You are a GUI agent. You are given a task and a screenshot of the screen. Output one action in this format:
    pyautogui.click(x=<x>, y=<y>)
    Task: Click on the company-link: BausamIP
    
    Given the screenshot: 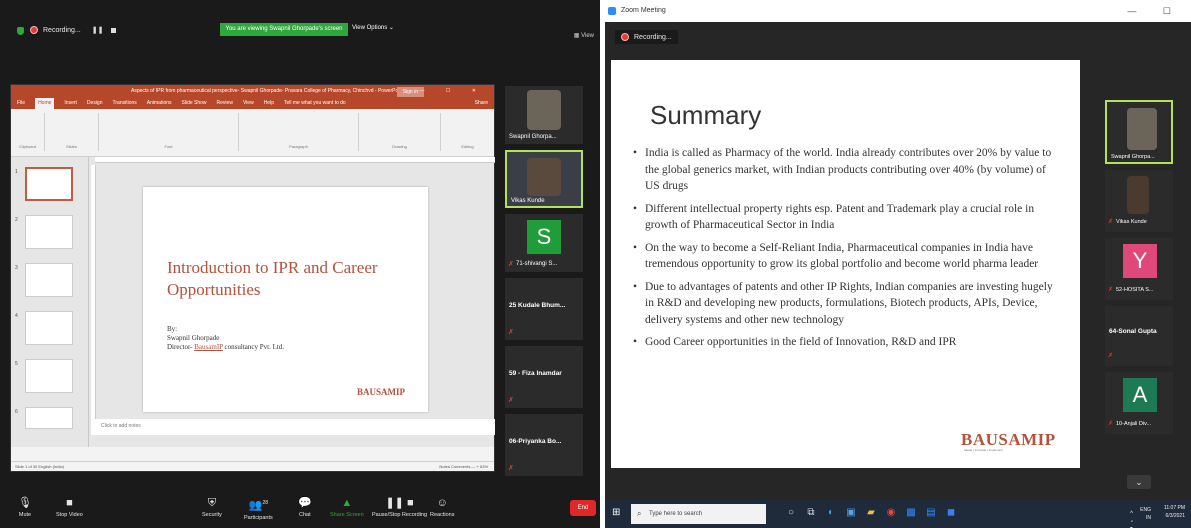 What is the action you would take?
    pyautogui.click(x=208, y=347)
    